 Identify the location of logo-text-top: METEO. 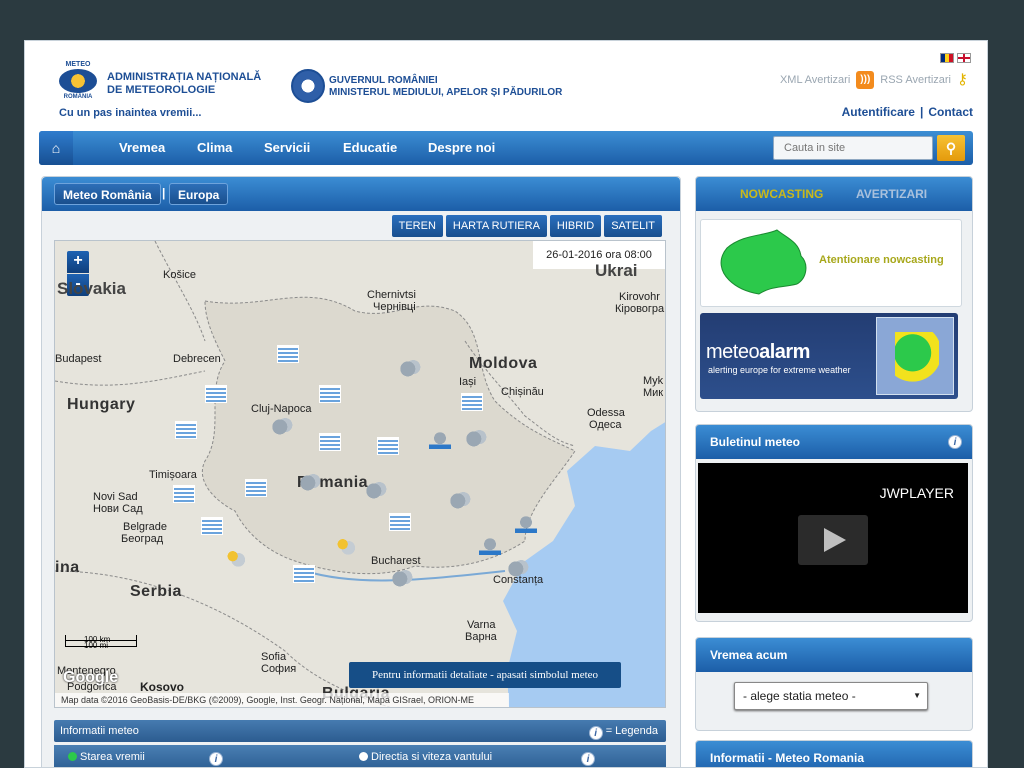
(78, 64).